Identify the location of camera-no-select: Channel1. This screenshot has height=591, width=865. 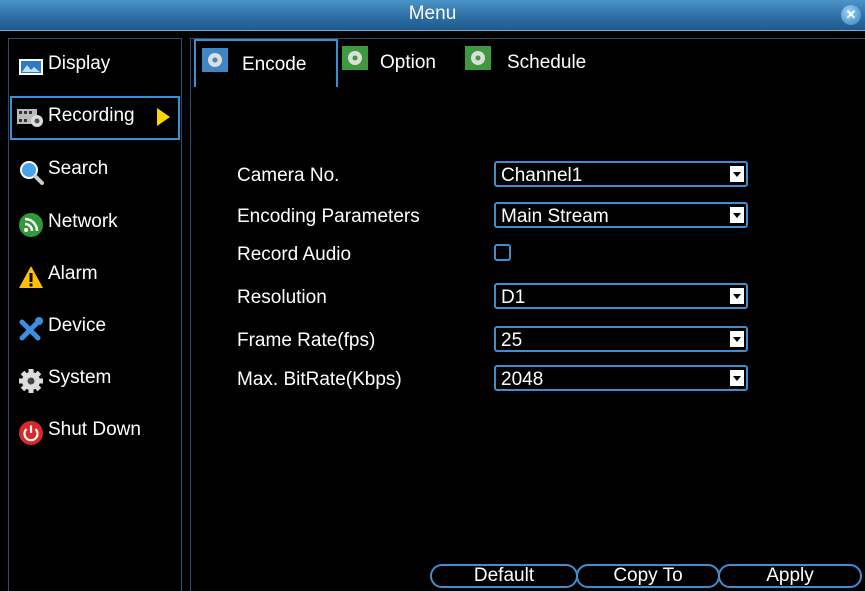
(621, 174).